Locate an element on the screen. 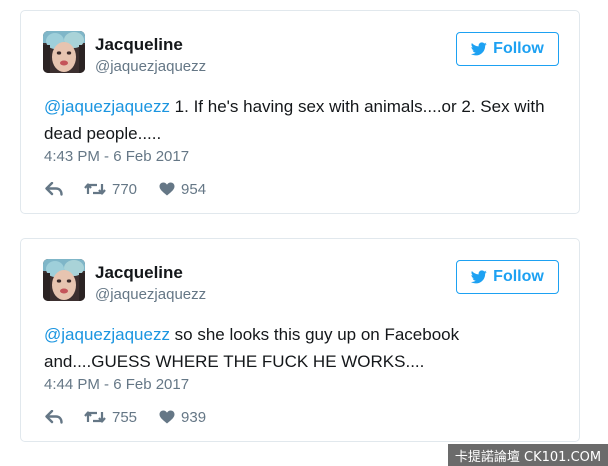 The height and width of the screenshot is (466, 608). timestamp: 4:44 PM - 6 Feb 2017 is located at coordinates (116, 384).